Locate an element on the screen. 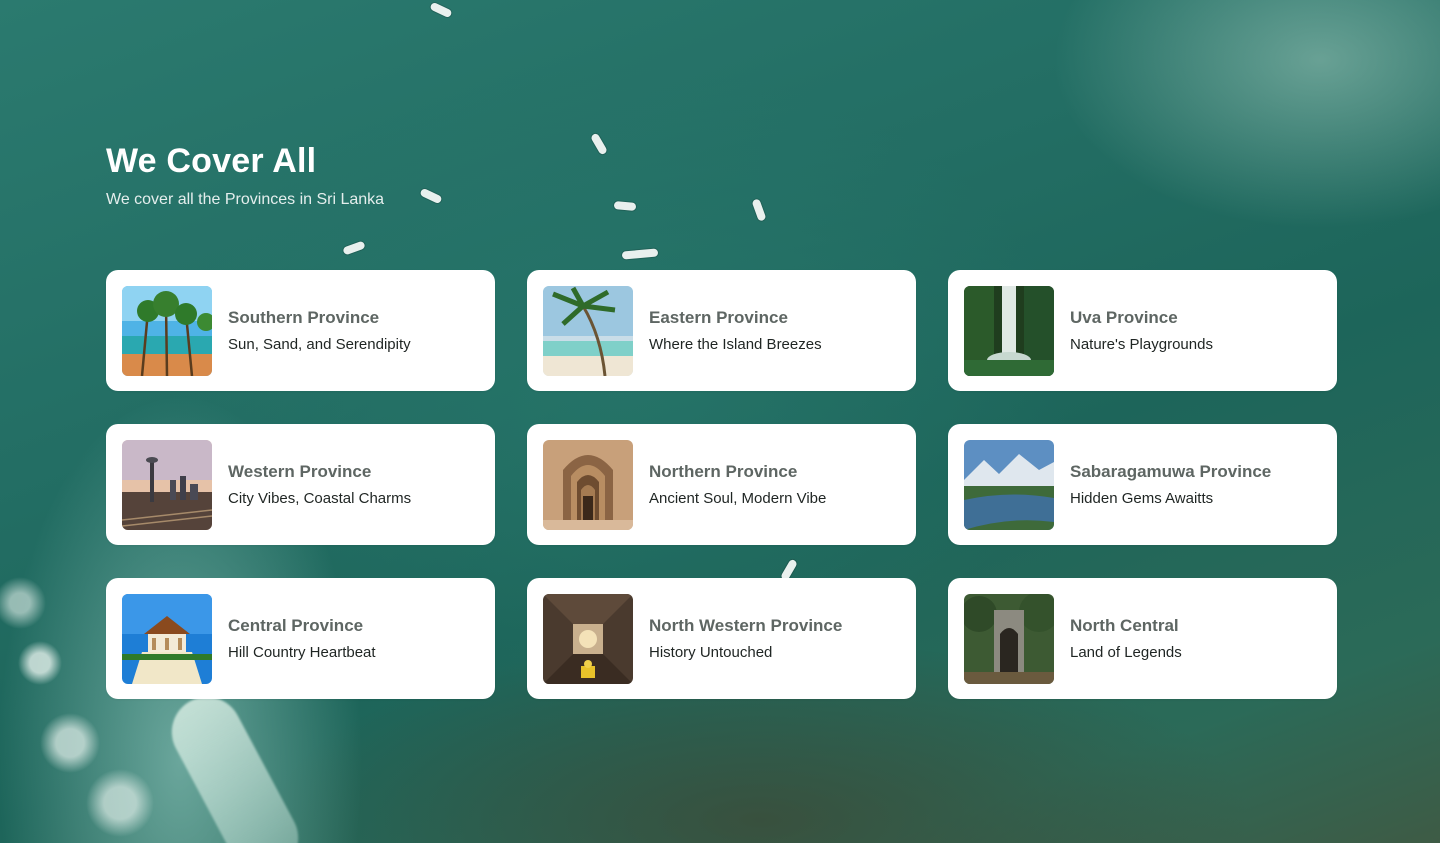 This screenshot has width=1440, height=843. province-name: Eastern Province is located at coordinates (718, 317).